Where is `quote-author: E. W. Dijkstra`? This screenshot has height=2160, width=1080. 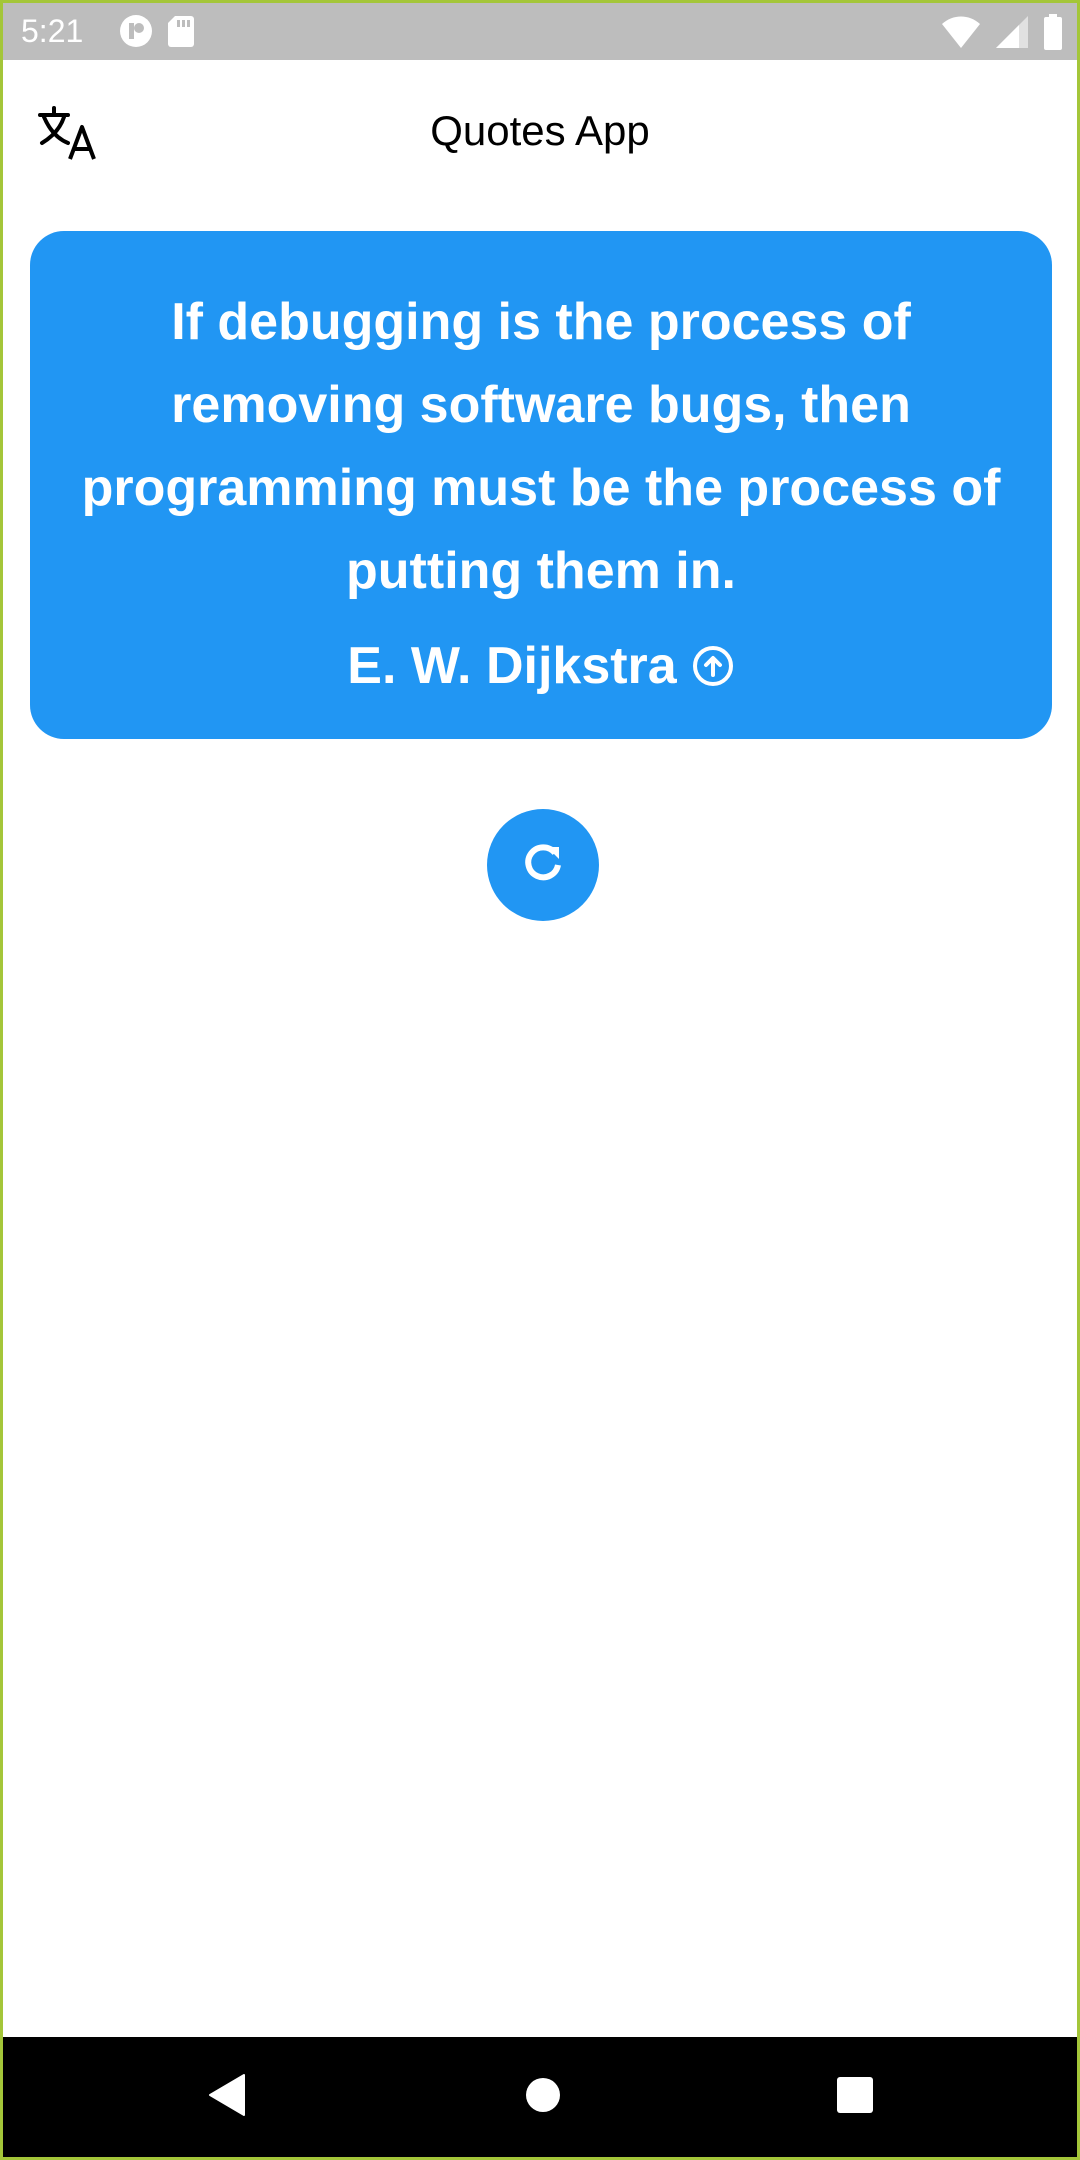 quote-author: E. W. Dijkstra is located at coordinates (512, 666).